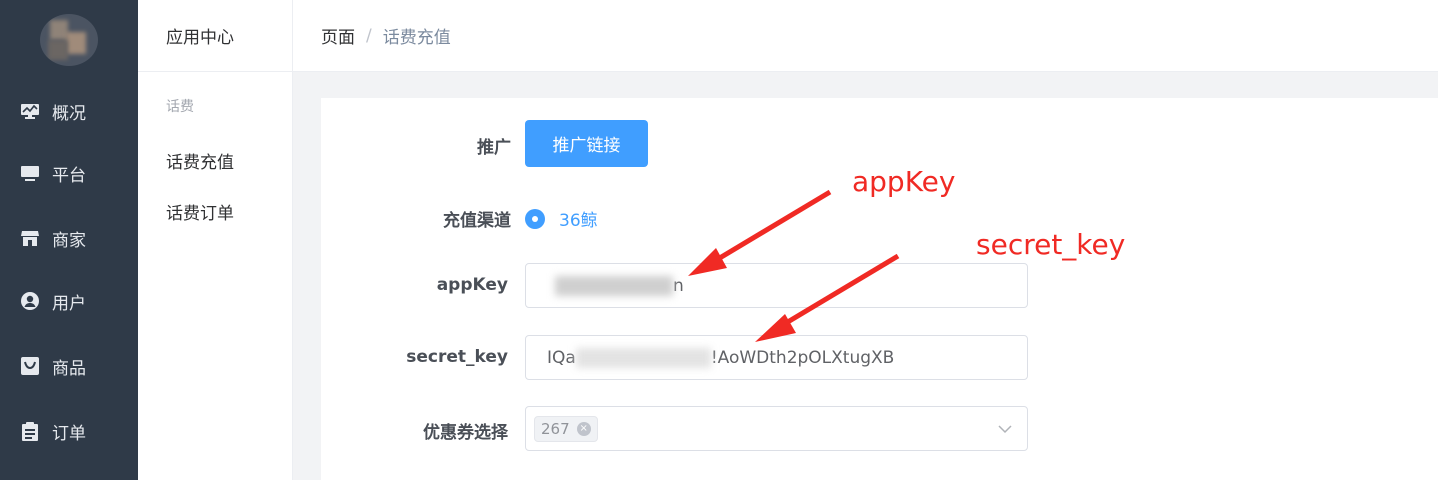 The width and height of the screenshot is (1438, 480). What do you see at coordinates (465, 433) in the screenshot?
I see `coupon-label: 优惠券选择` at bounding box center [465, 433].